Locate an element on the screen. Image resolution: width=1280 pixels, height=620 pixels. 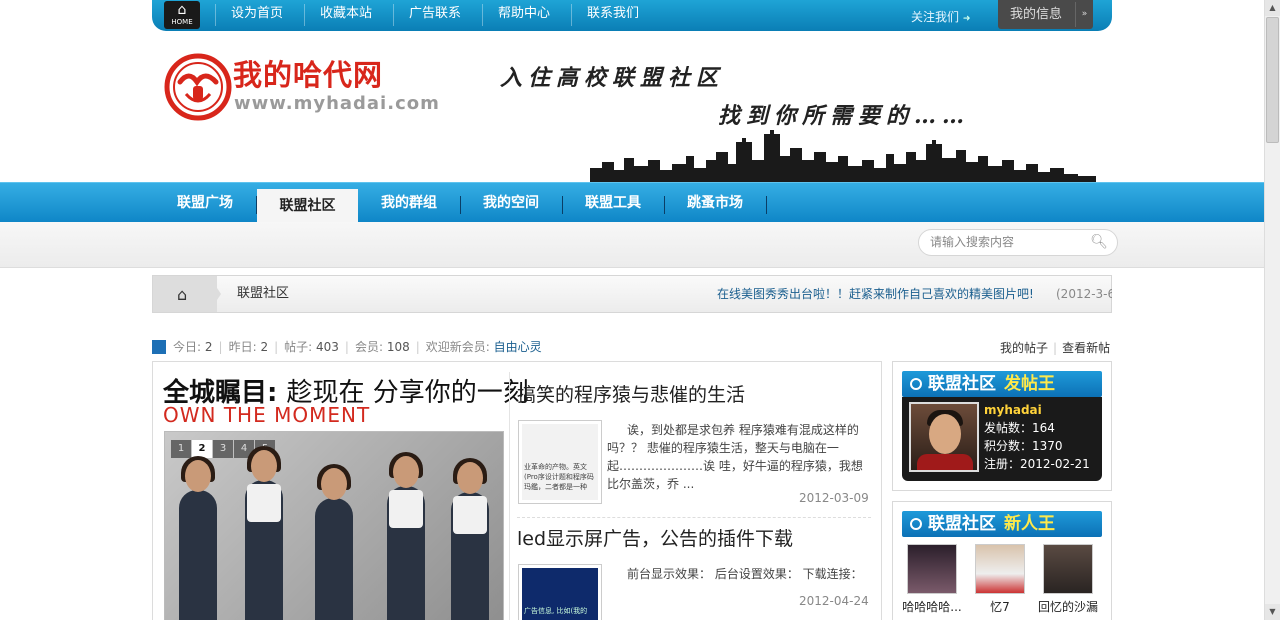
breadcrumb-current: 联盟社区 is located at coordinates (263, 293).